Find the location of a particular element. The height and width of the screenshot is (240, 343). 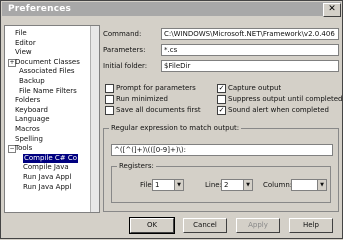

tree-item: Compile C# Co is located at coordinates (51, 158).